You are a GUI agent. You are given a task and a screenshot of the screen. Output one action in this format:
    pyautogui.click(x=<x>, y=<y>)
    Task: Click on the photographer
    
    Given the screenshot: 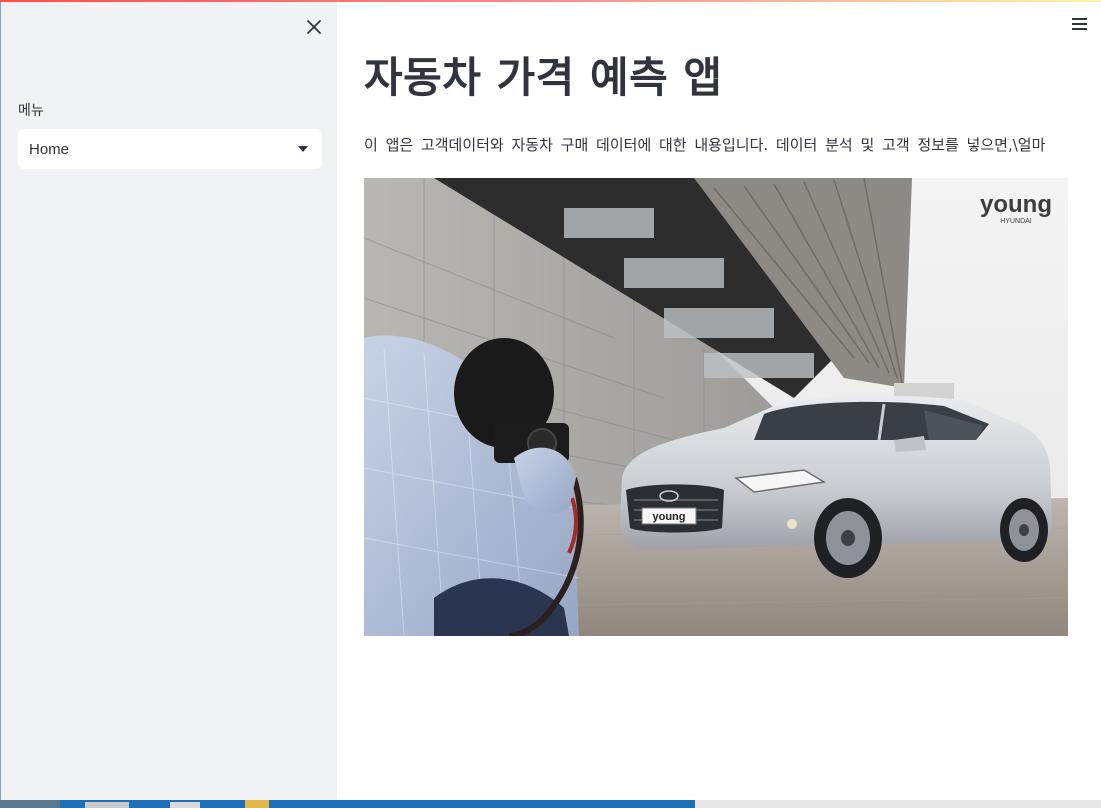 What is the action you would take?
    pyautogui.click(x=474, y=485)
    